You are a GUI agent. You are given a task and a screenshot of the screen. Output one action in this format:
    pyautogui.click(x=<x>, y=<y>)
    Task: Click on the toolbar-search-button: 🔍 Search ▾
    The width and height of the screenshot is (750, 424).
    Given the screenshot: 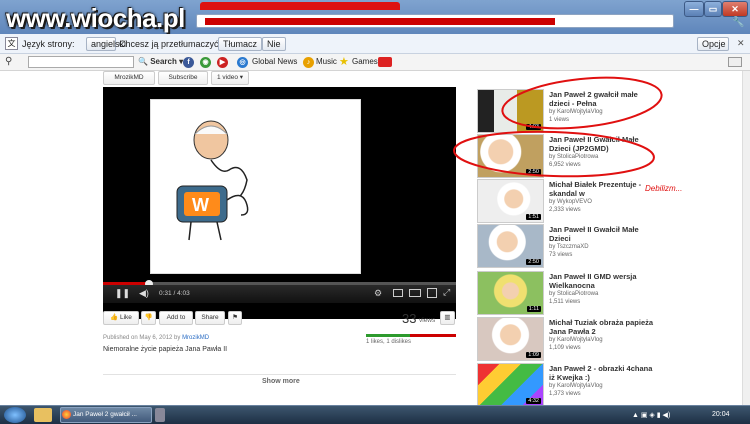 What is the action you would take?
    pyautogui.click(x=160, y=61)
    